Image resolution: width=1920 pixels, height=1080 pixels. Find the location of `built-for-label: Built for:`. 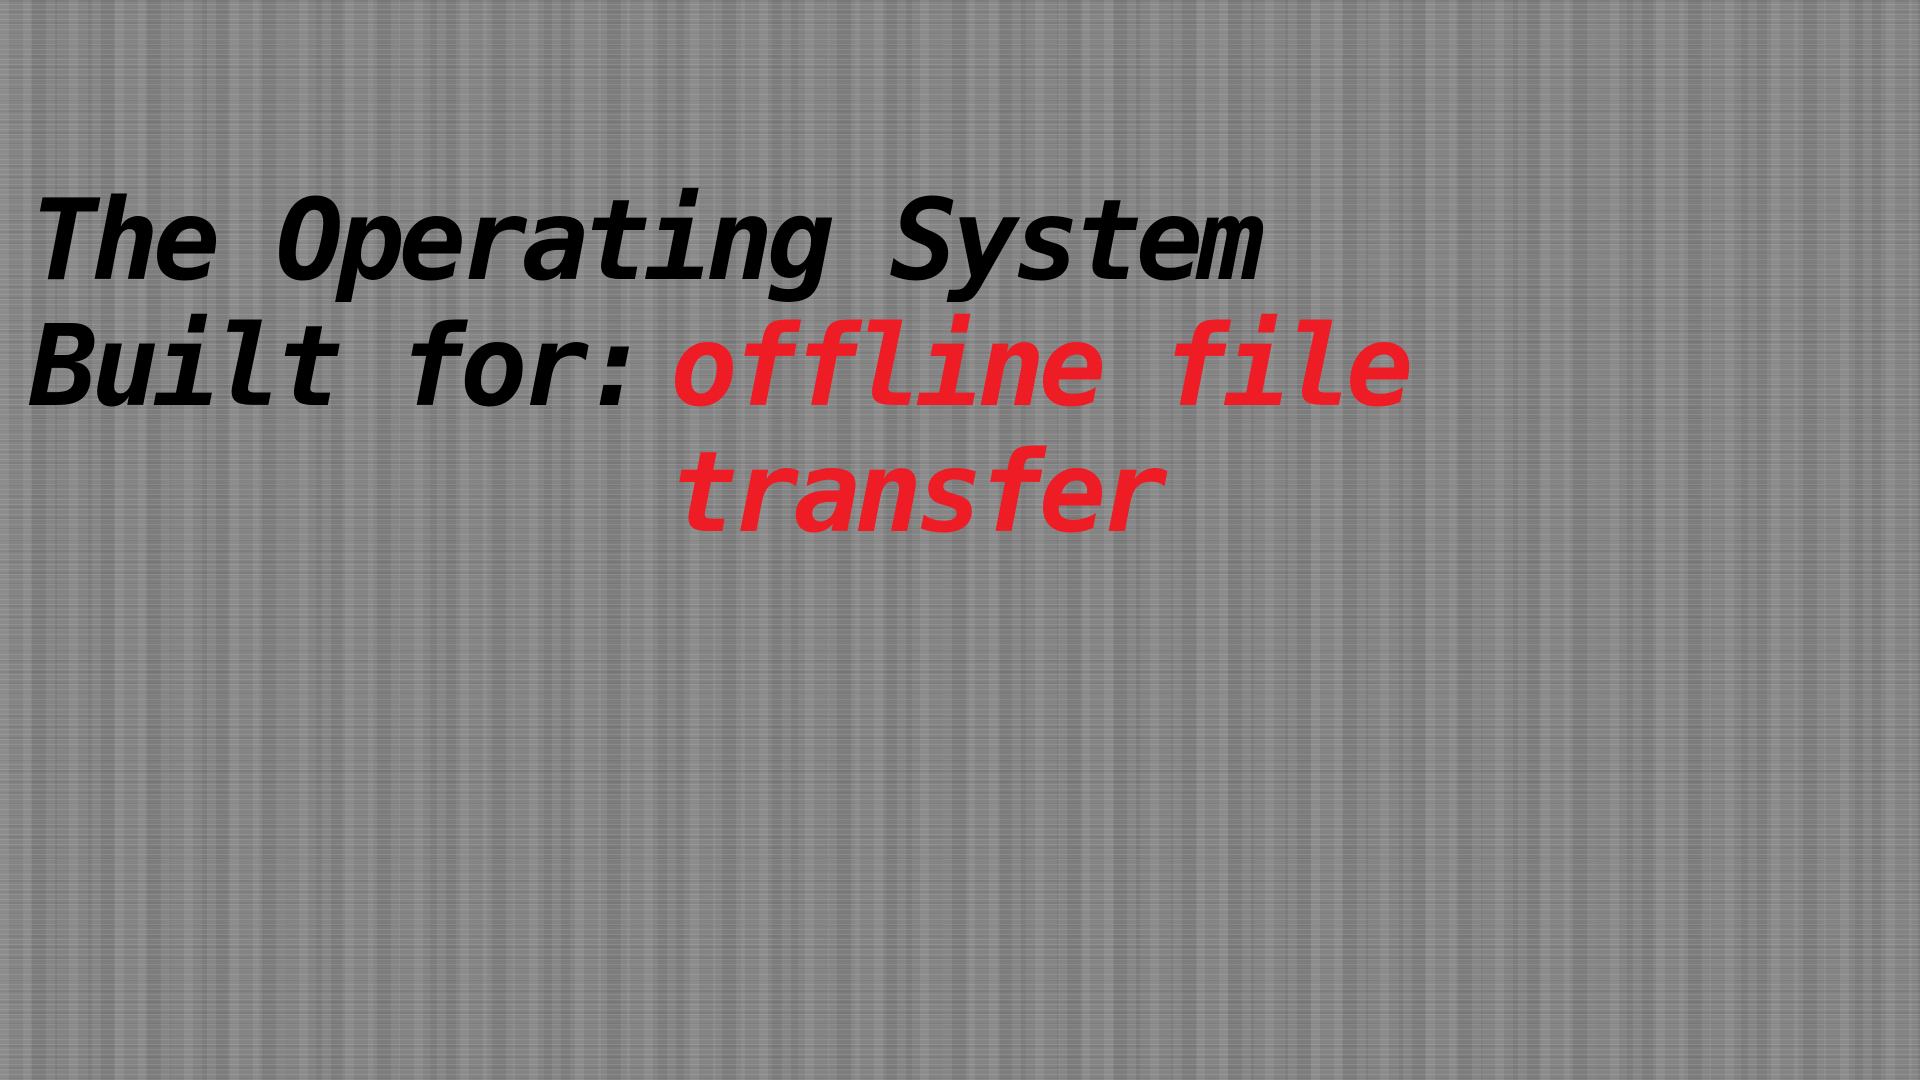

built-for-label: Built for: is located at coordinates (340, 367).